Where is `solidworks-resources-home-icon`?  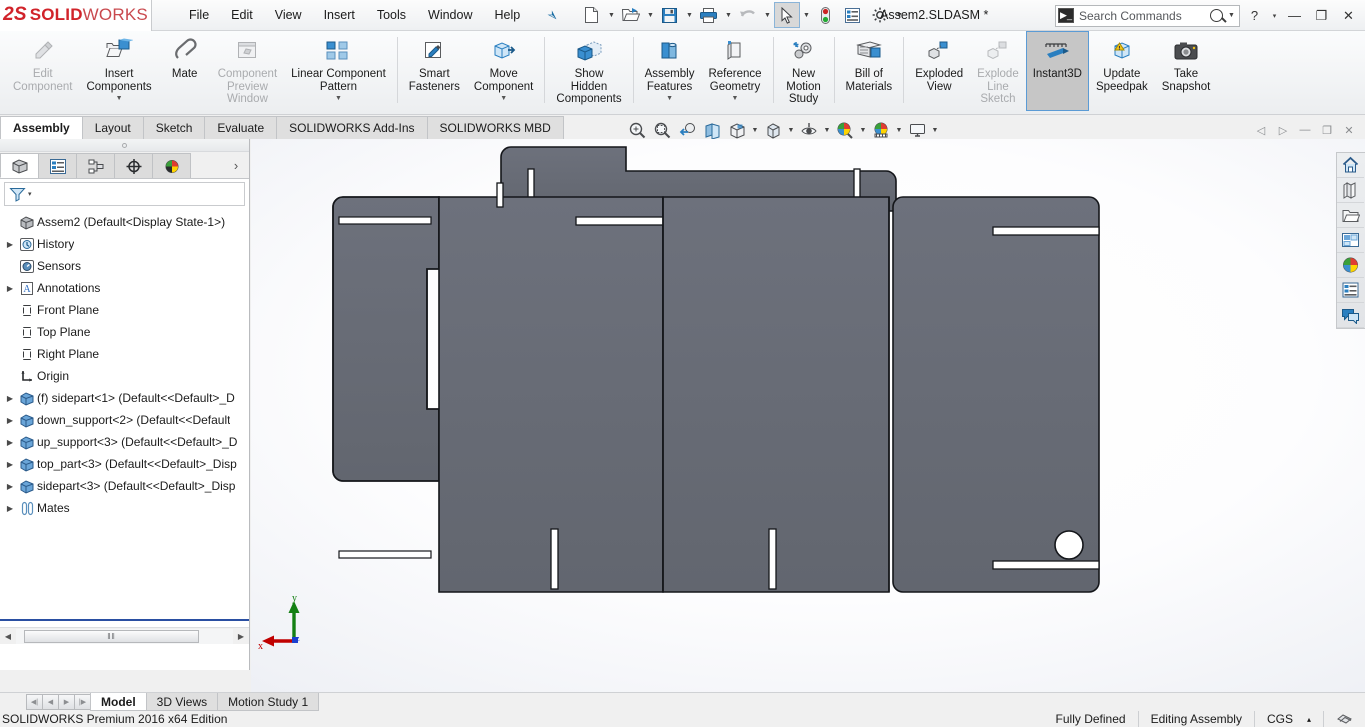 solidworks-resources-home-icon is located at coordinates (1350, 165).